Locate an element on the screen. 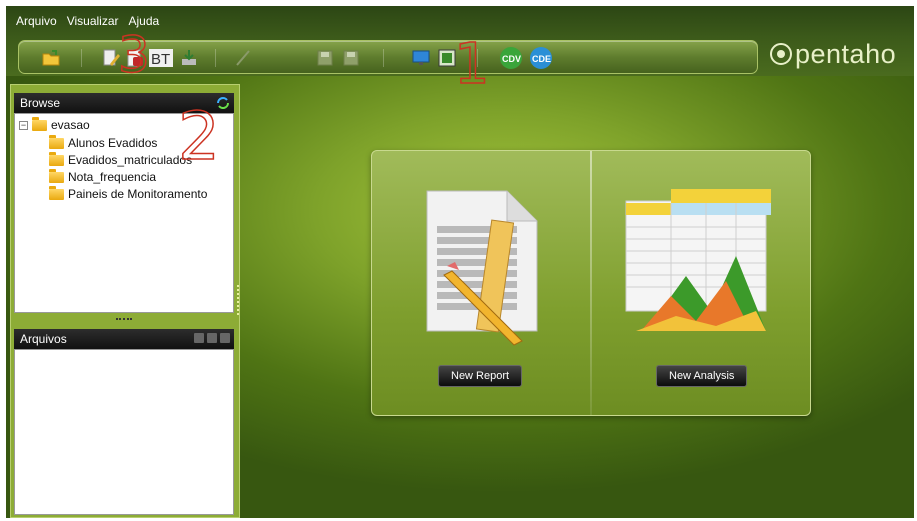 This screenshot has width=917, height=521. menu-arquivo: Arquivo is located at coordinates (36, 21).